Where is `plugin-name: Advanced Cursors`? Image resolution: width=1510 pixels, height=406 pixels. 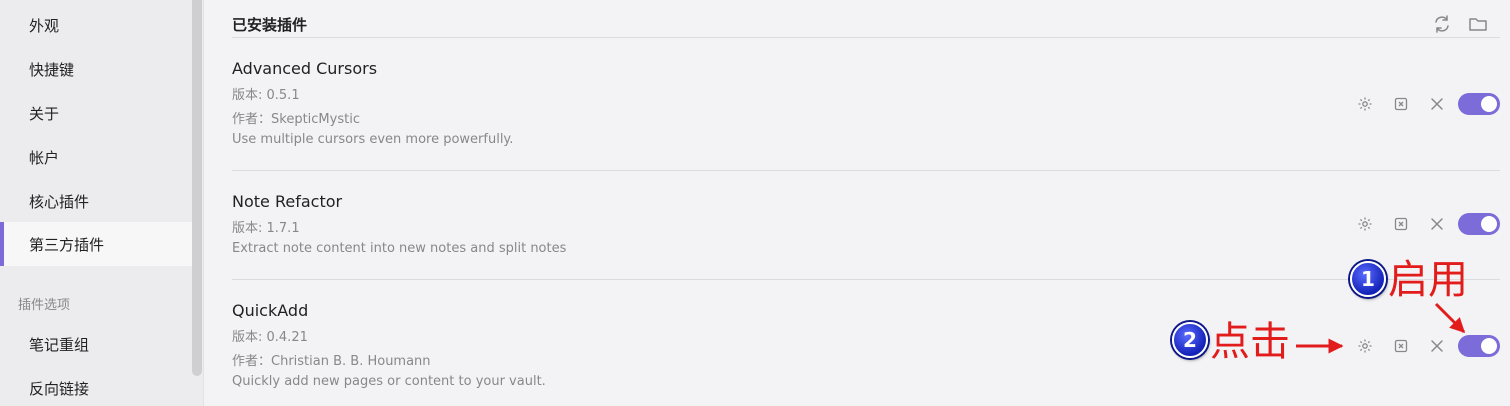
plugin-name: Advanced Cursors is located at coordinates (305, 68).